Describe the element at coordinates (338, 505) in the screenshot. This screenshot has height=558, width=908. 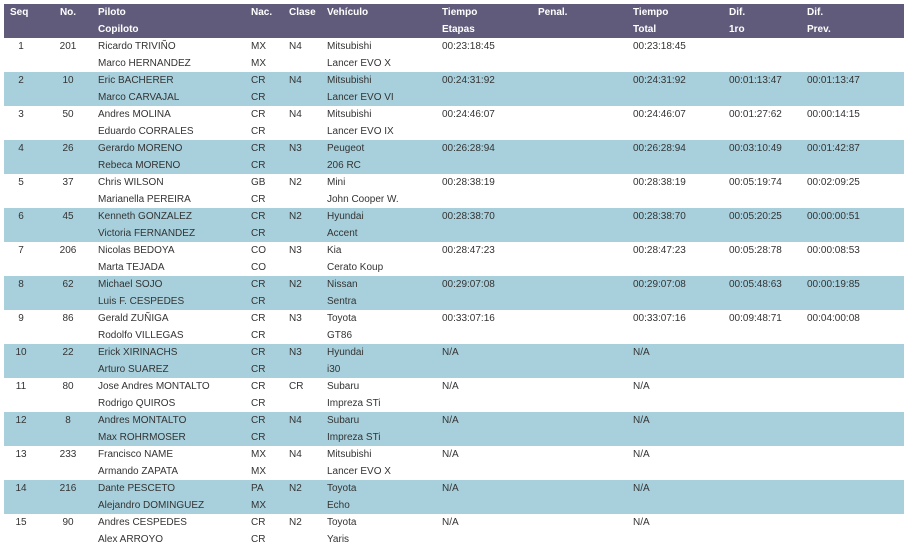
I see `vehicle-model-cell: Echo` at that location.